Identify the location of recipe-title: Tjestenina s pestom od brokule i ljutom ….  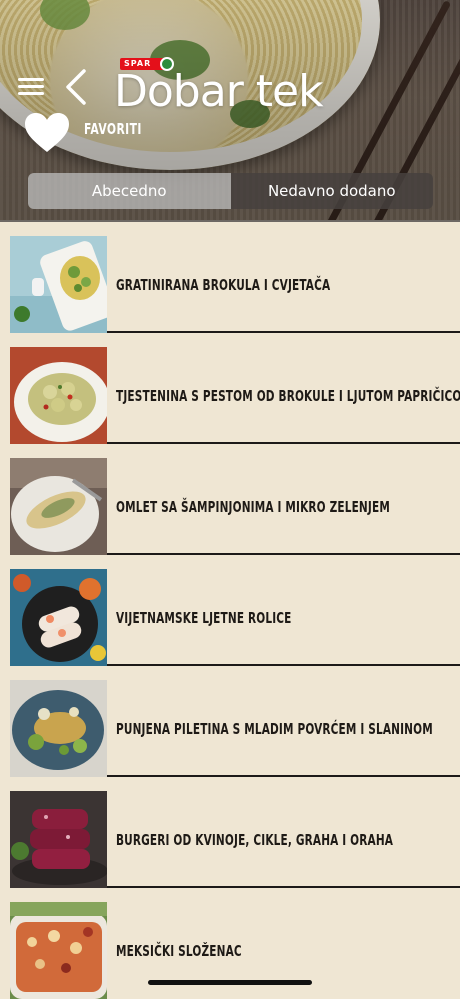
(288, 395).